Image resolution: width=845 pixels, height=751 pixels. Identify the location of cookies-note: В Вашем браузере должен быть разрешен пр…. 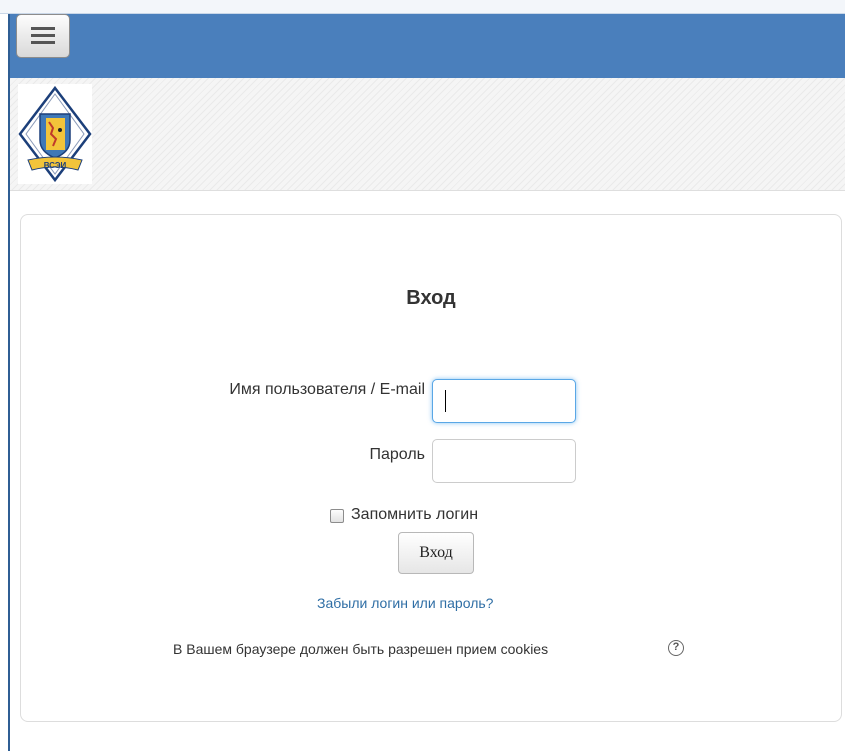
(361, 649).